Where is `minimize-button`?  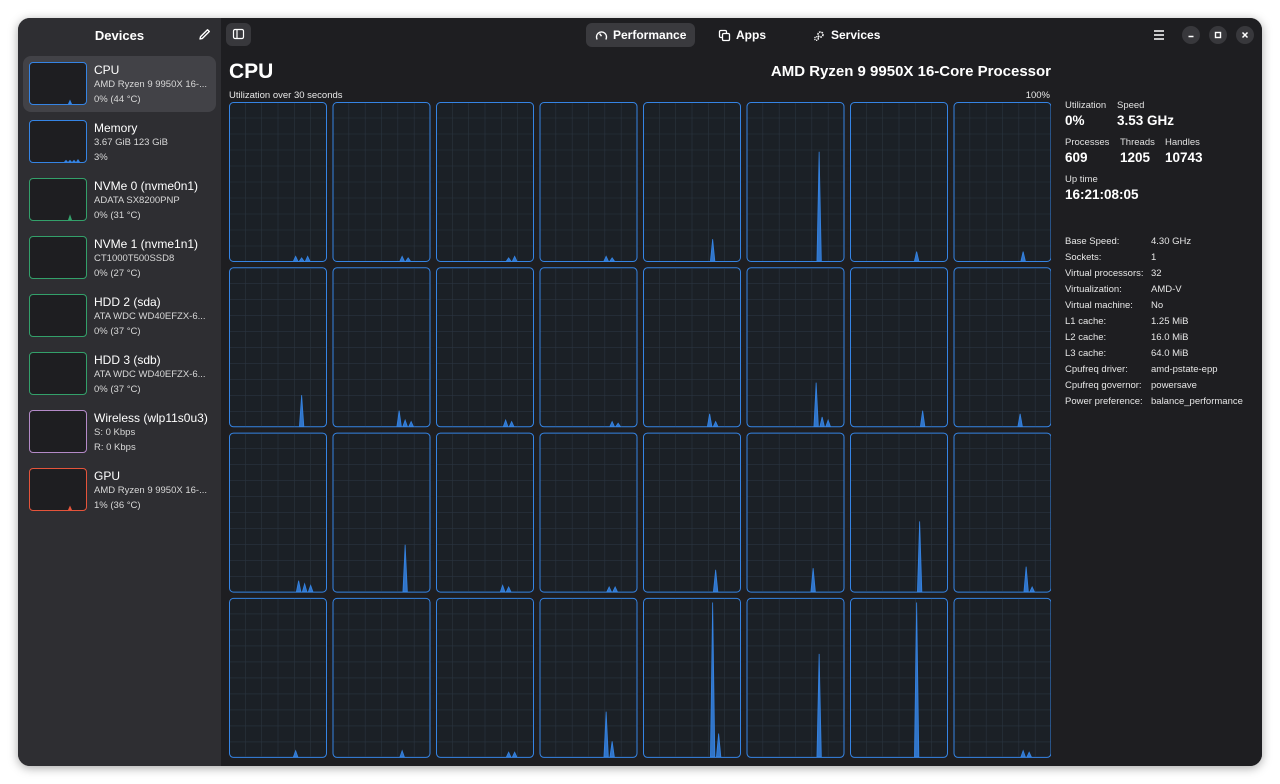
minimize-button is located at coordinates (1191, 35).